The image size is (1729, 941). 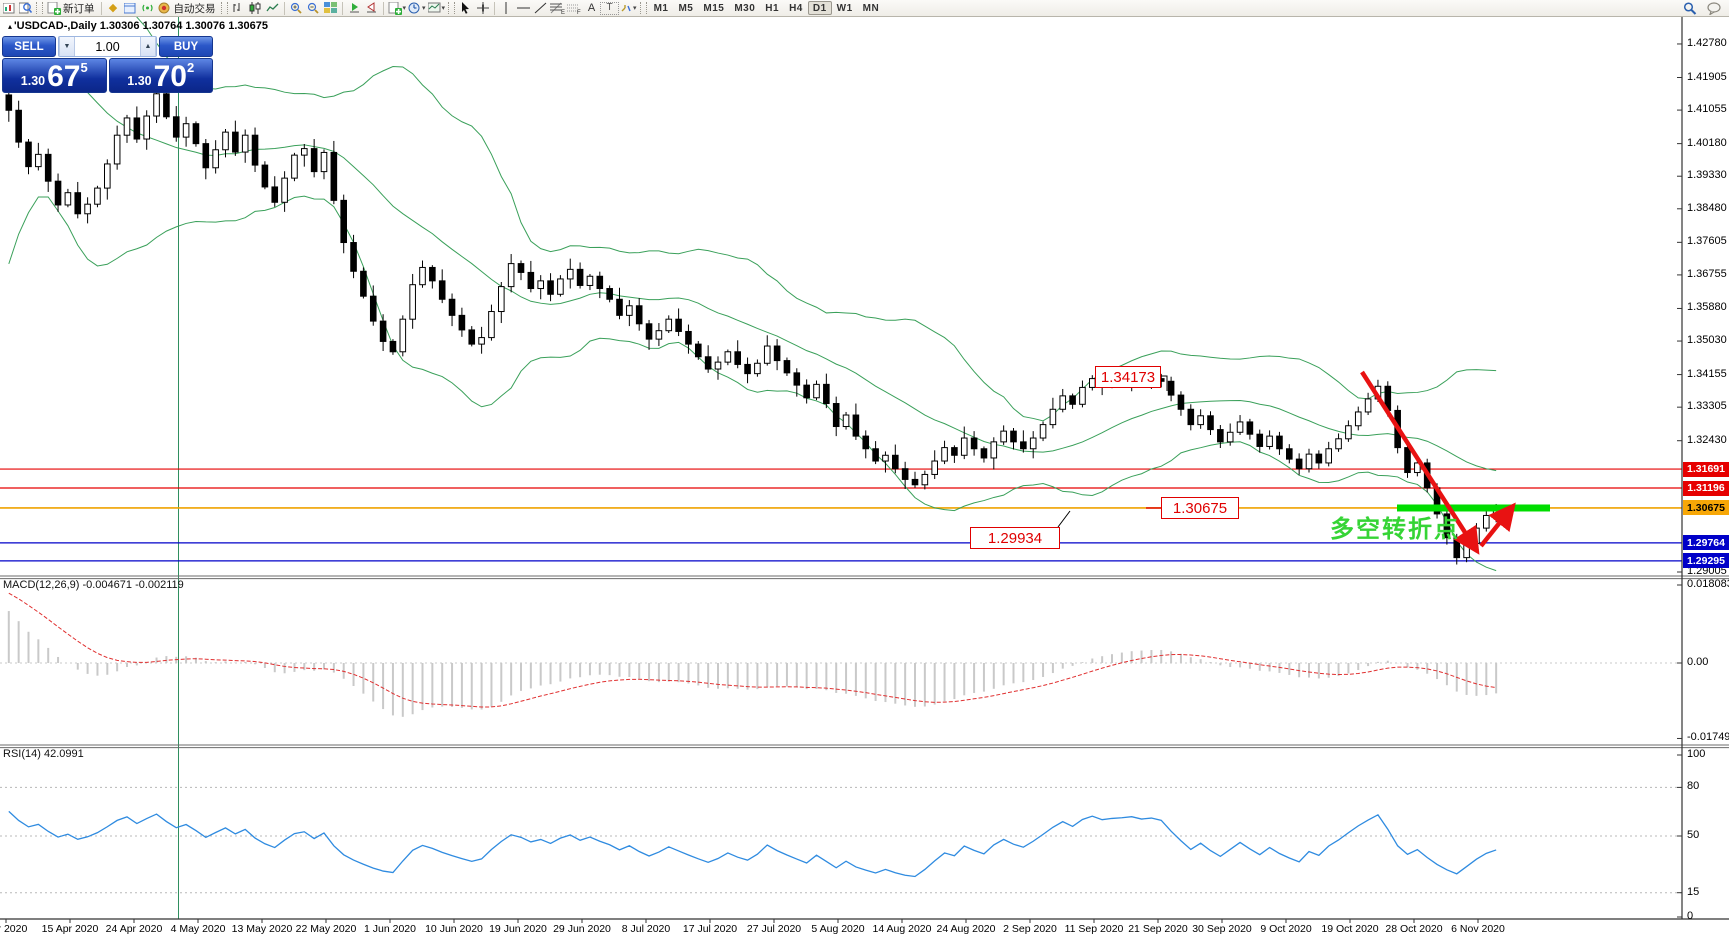 I want to click on trendline-icon, so click(x=540, y=8).